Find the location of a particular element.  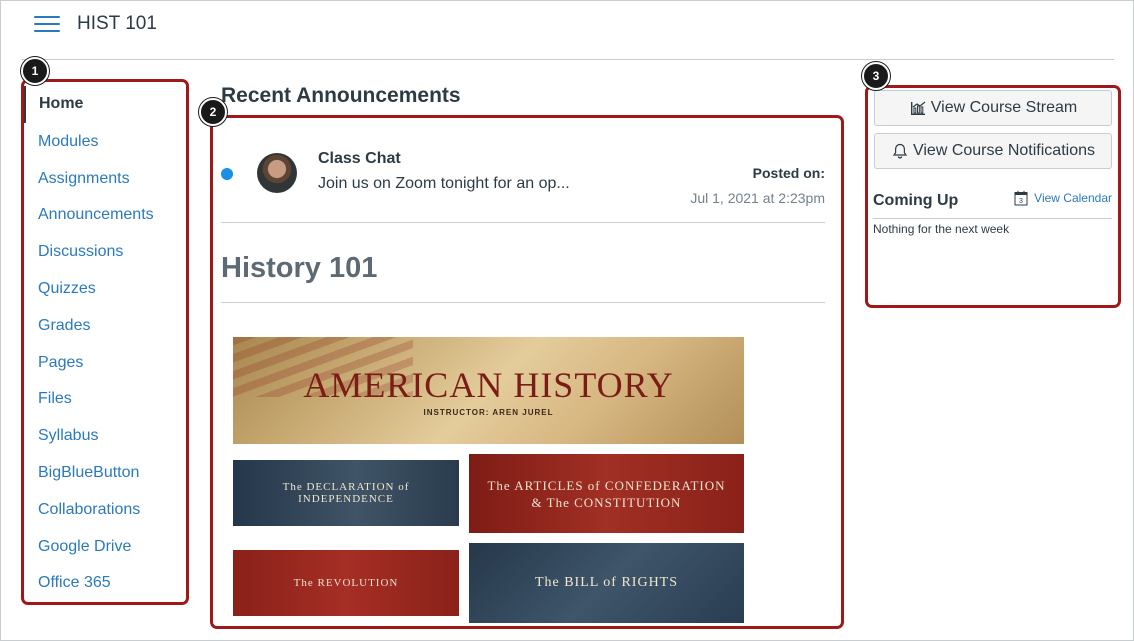

unread-indicator-icon is located at coordinates (227, 174).